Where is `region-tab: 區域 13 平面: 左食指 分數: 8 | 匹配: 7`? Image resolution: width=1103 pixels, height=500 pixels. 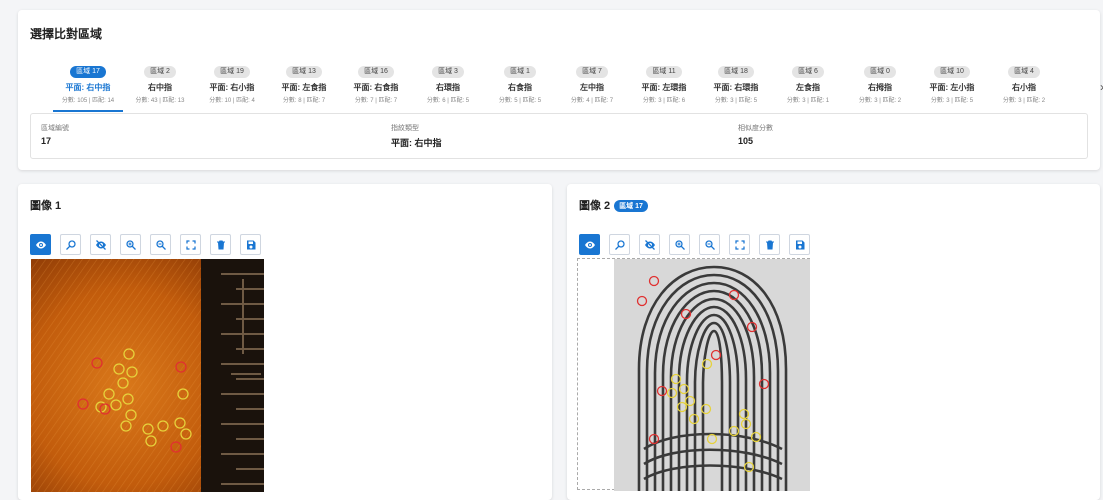 region-tab: 區域 13 平面: 左食指 分數: 8 | 匹配: 7 is located at coordinates (304, 85).